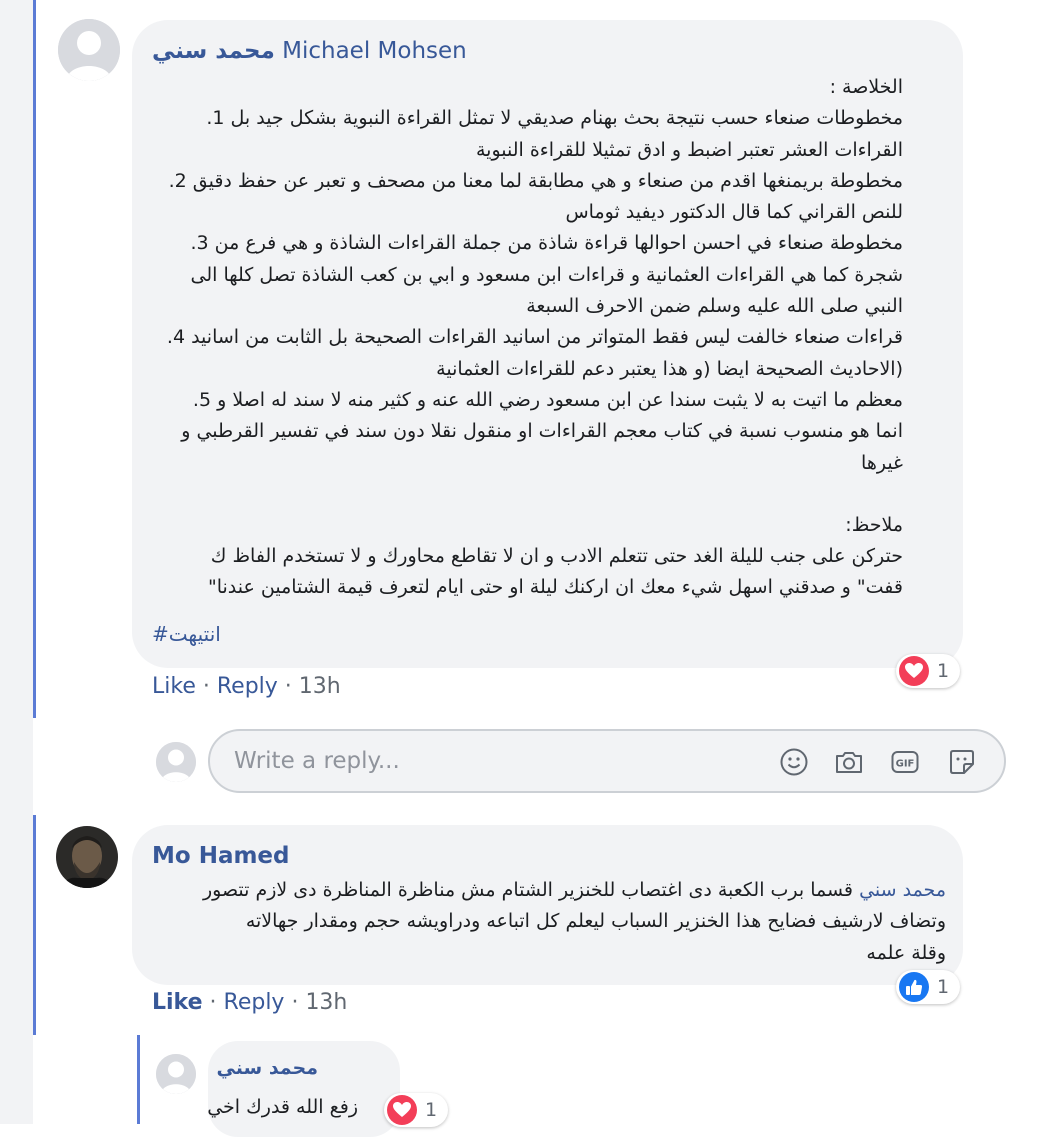 This screenshot has height=1137, width=1038. Describe the element at coordinates (882, 462) in the screenshot. I see `text-line: غيرها` at that location.